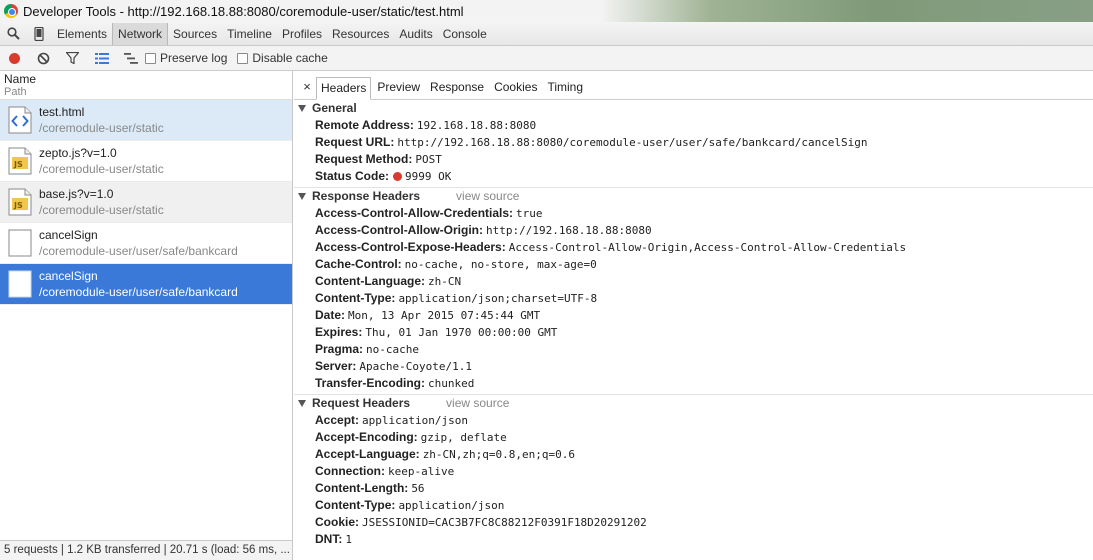 This screenshot has height=560, width=1093. What do you see at coordinates (78, 153) in the screenshot?
I see `request-name: zepto.js?v=1.0` at bounding box center [78, 153].